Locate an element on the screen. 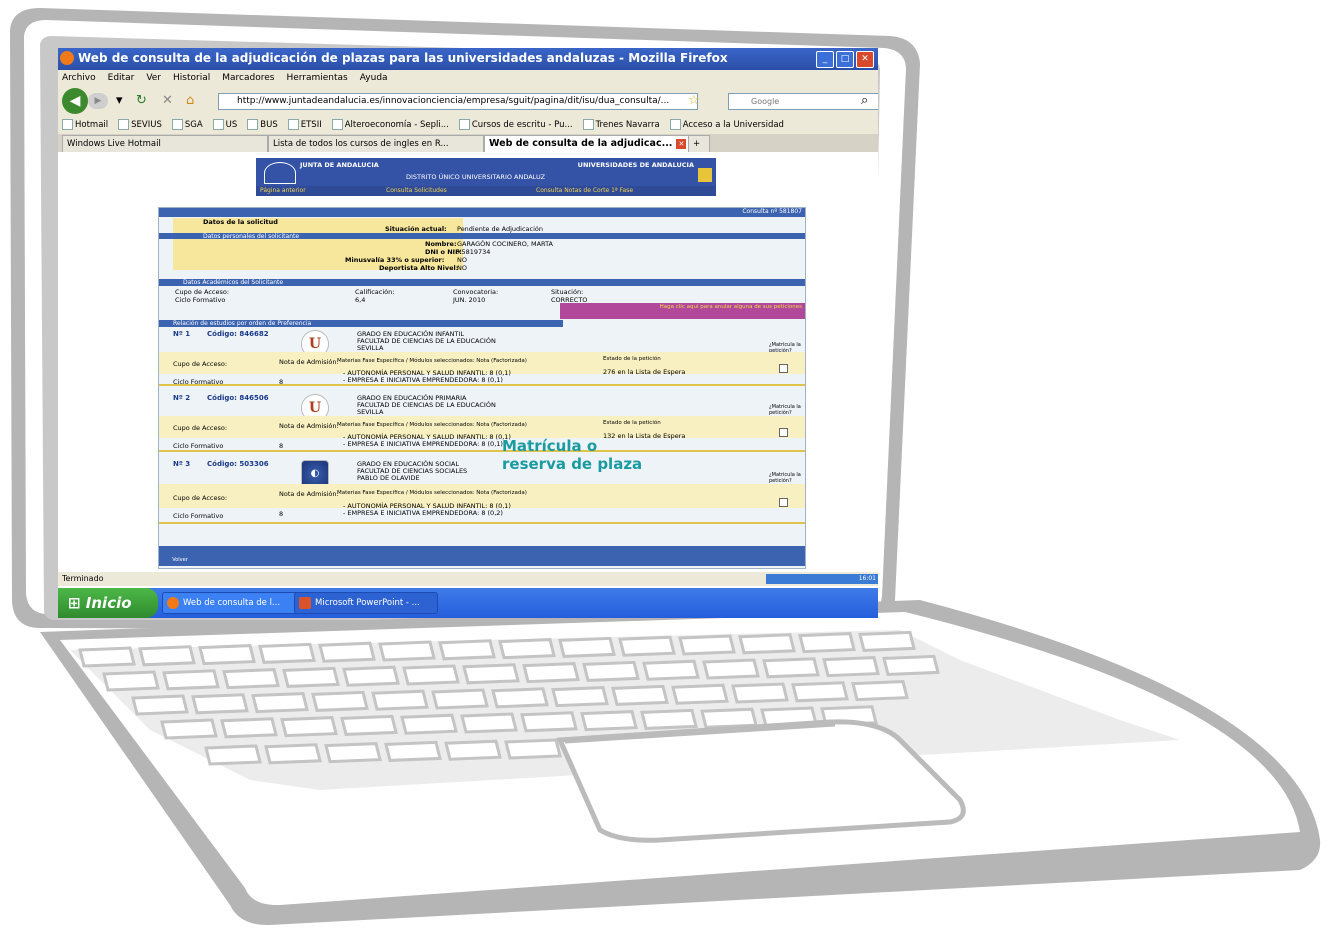 This screenshot has height=933, width=1329. peticion-1-estado-value: 276 en la Lista de Espera is located at coordinates (644, 372).